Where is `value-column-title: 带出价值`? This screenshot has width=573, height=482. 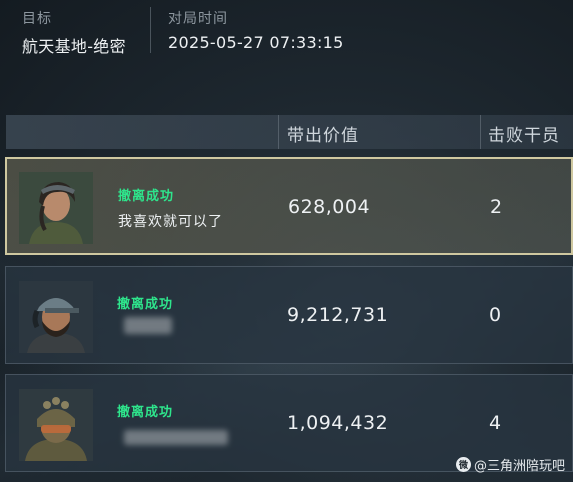
value-column-title: 带出价值 is located at coordinates (323, 136).